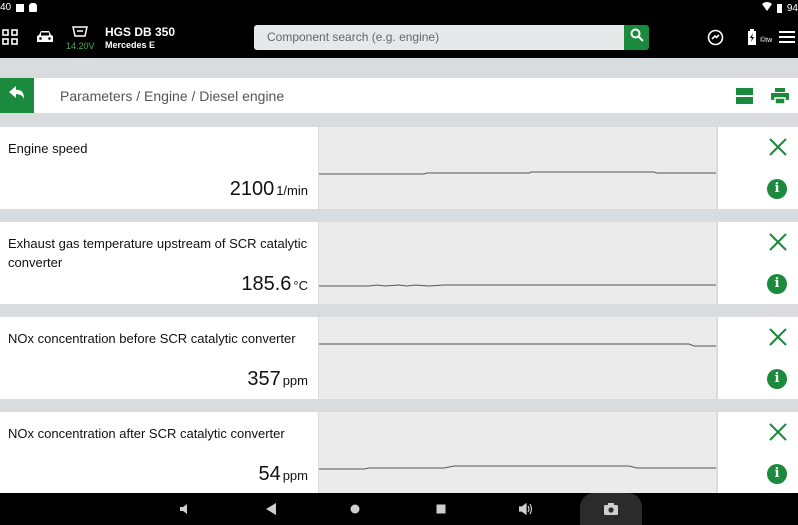 The width and height of the screenshot is (798, 525). I want to click on grid-menu-icon, so click(10, 37).